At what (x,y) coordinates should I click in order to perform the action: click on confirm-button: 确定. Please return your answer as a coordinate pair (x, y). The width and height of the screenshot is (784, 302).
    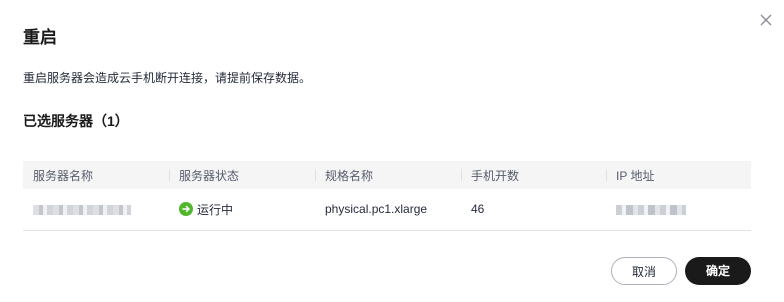
    Looking at the image, I should click on (718, 271).